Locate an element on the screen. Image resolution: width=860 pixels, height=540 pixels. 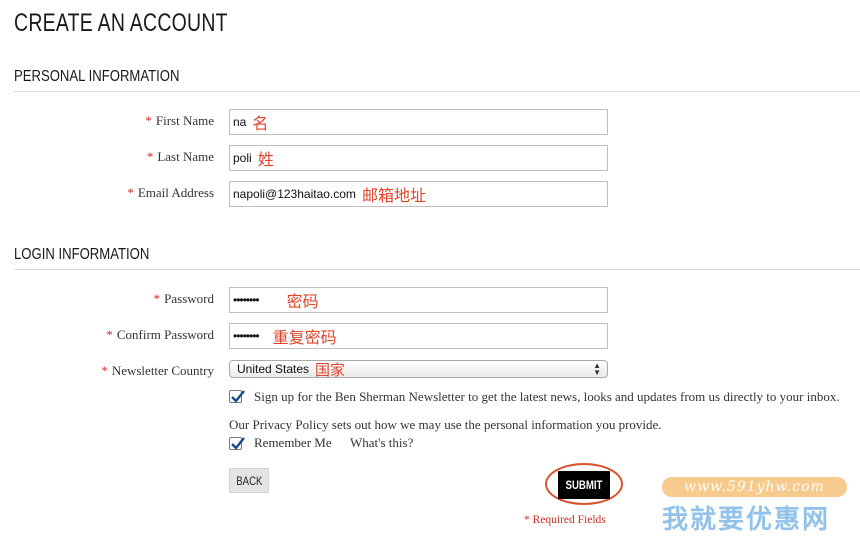
back-button: BACK is located at coordinates (249, 480).